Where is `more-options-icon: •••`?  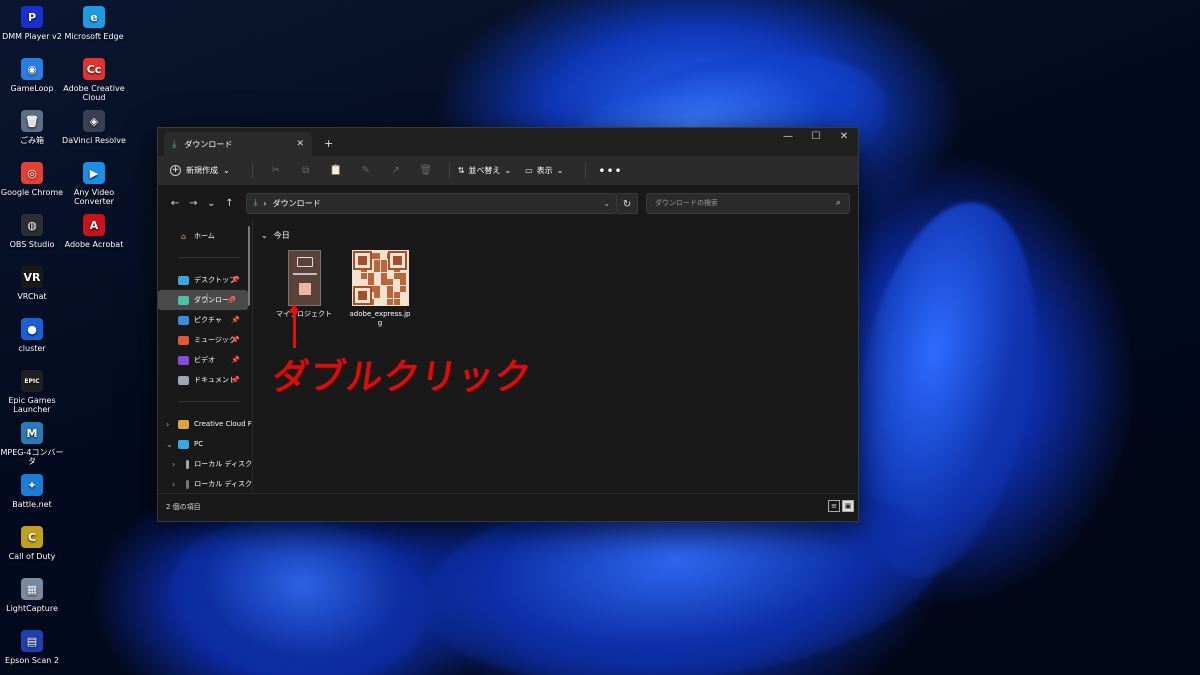 more-options-icon: ••• is located at coordinates (610, 171).